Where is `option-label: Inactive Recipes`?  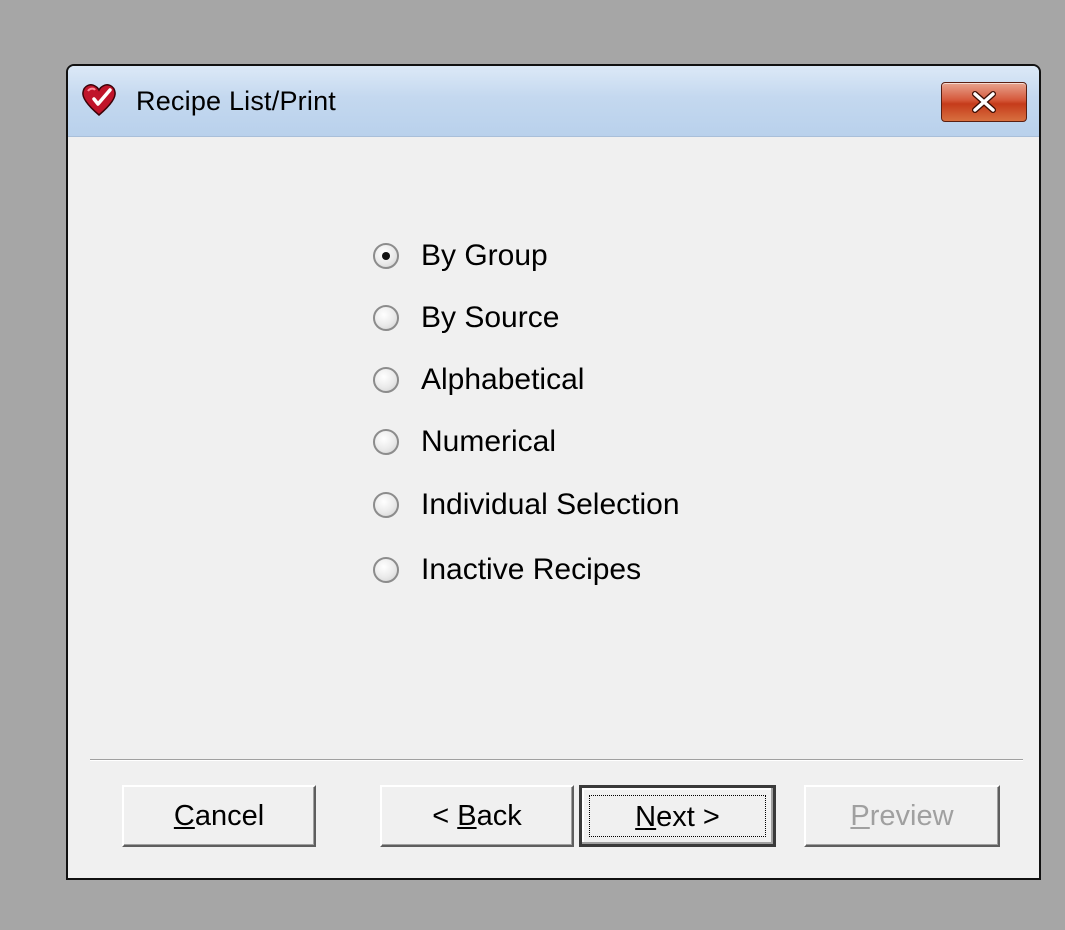 option-label: Inactive Recipes is located at coordinates (531, 569).